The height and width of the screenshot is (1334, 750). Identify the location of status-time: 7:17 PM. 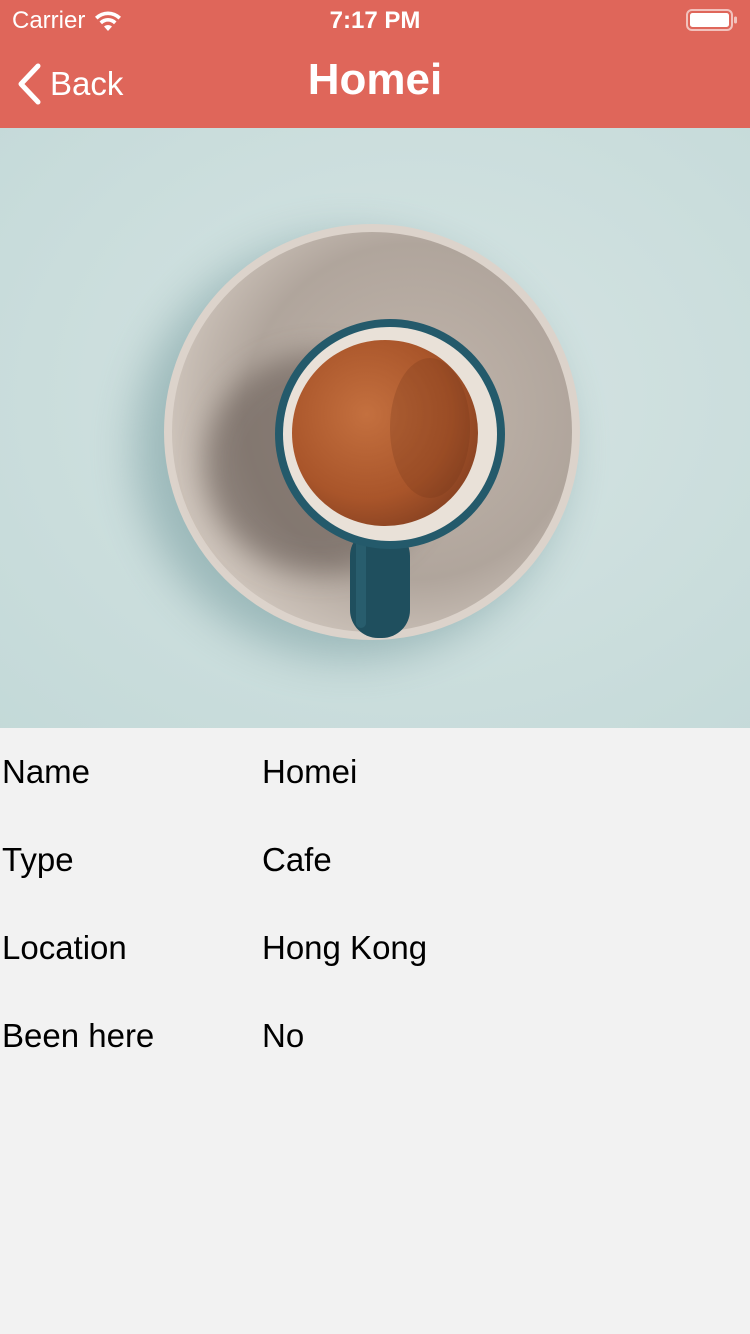
(375, 20).